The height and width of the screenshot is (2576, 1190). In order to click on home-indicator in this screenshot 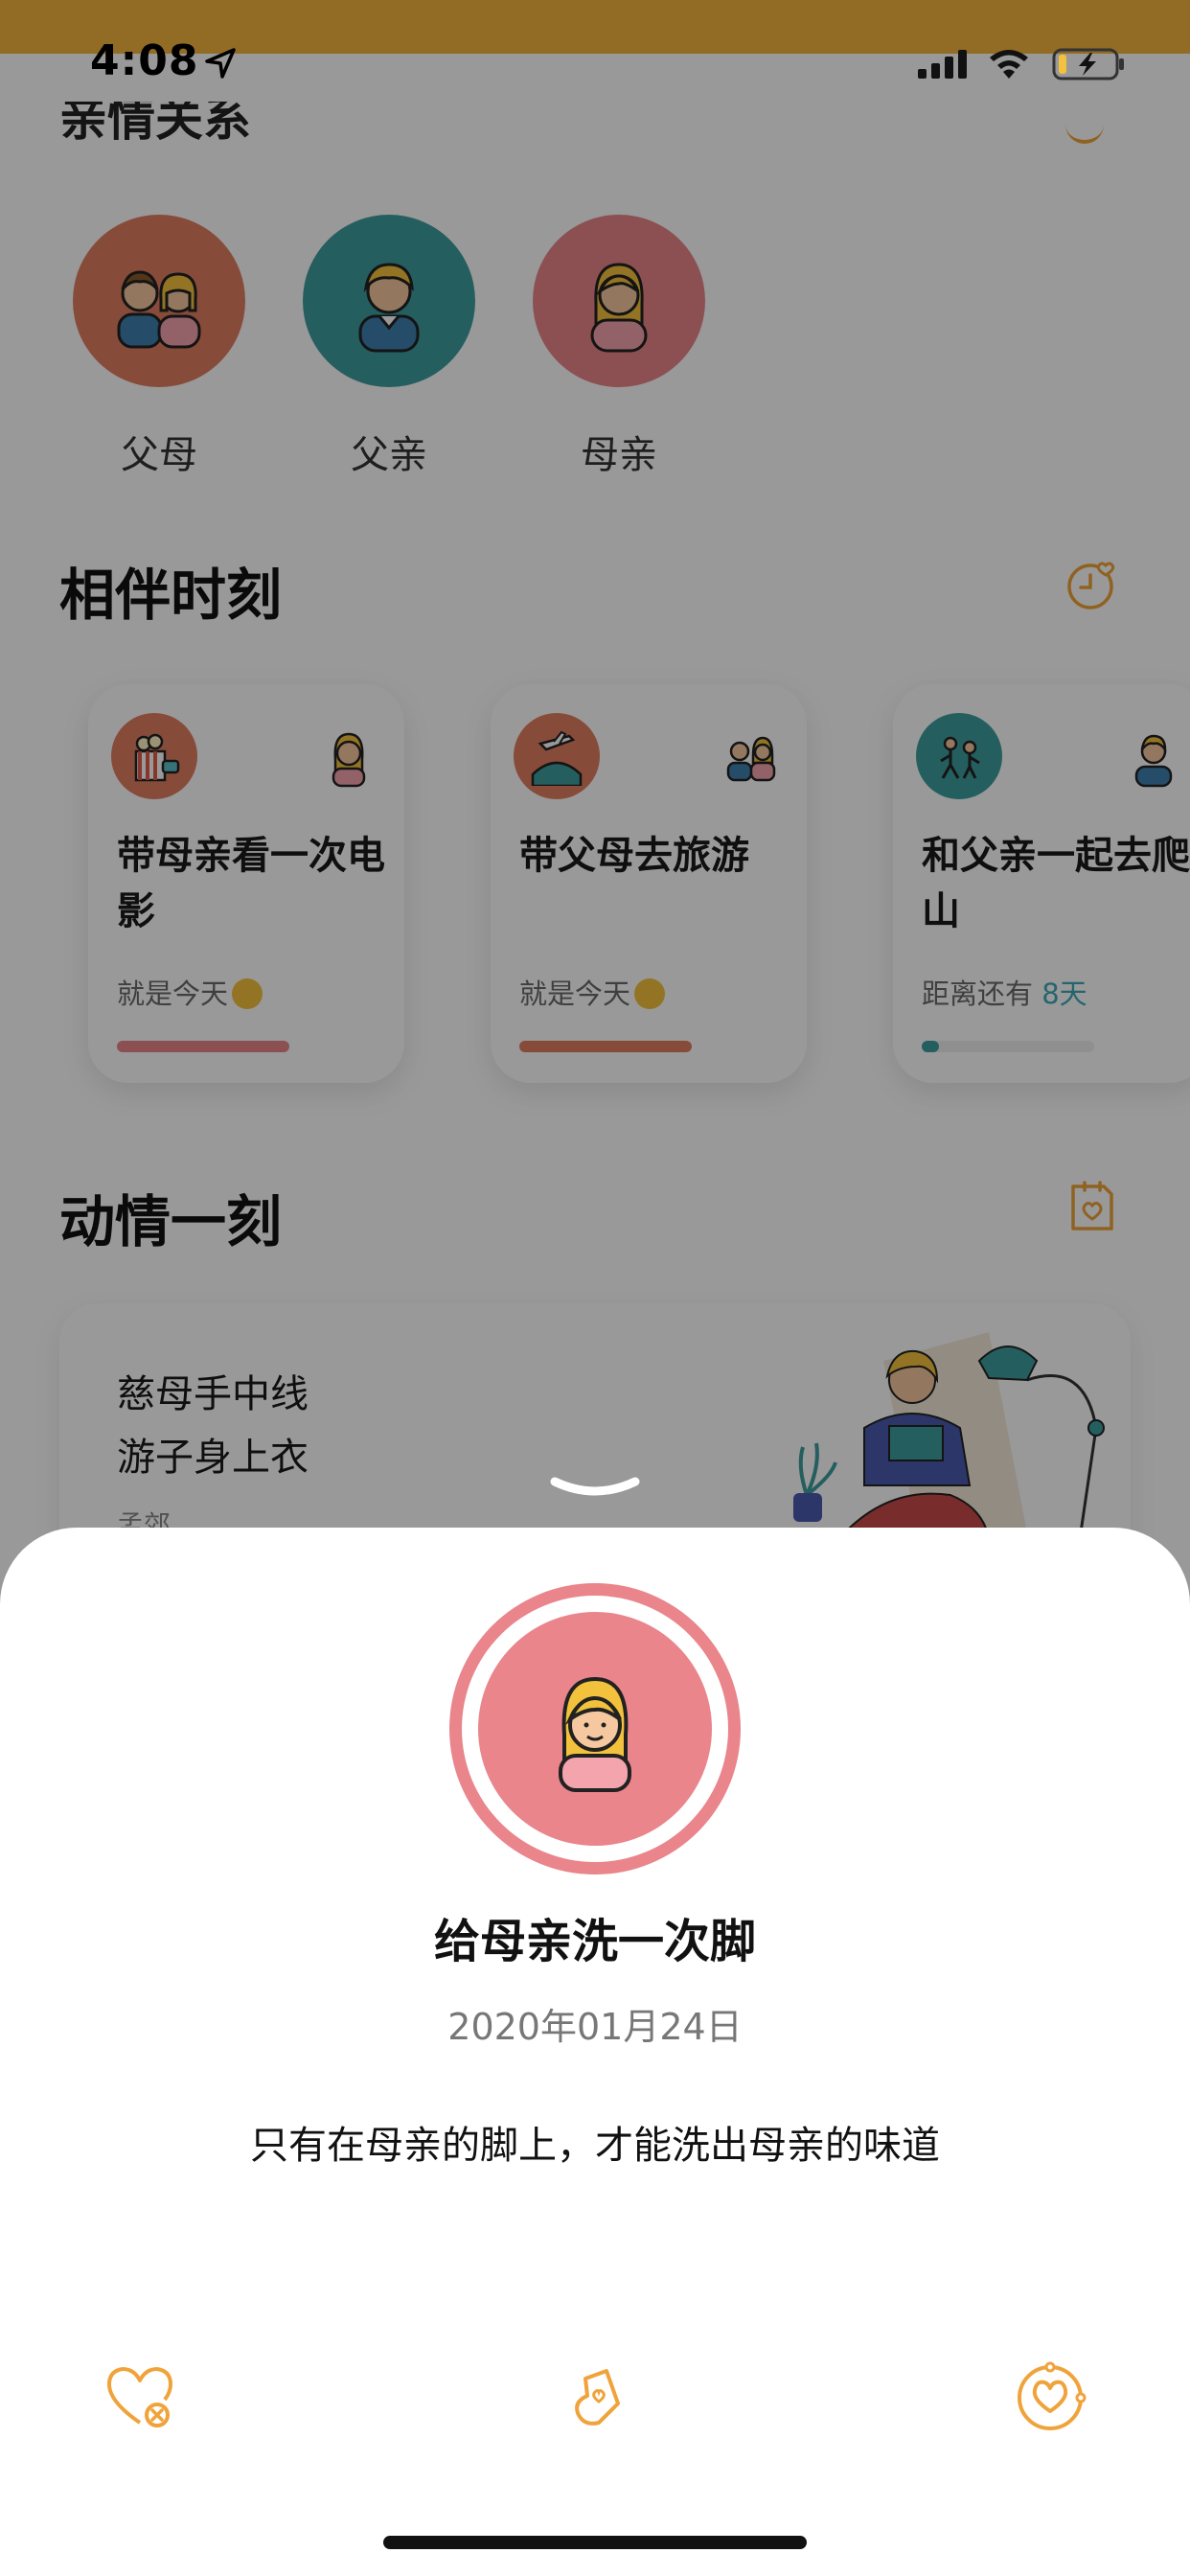, I will do `click(595, 2542)`.